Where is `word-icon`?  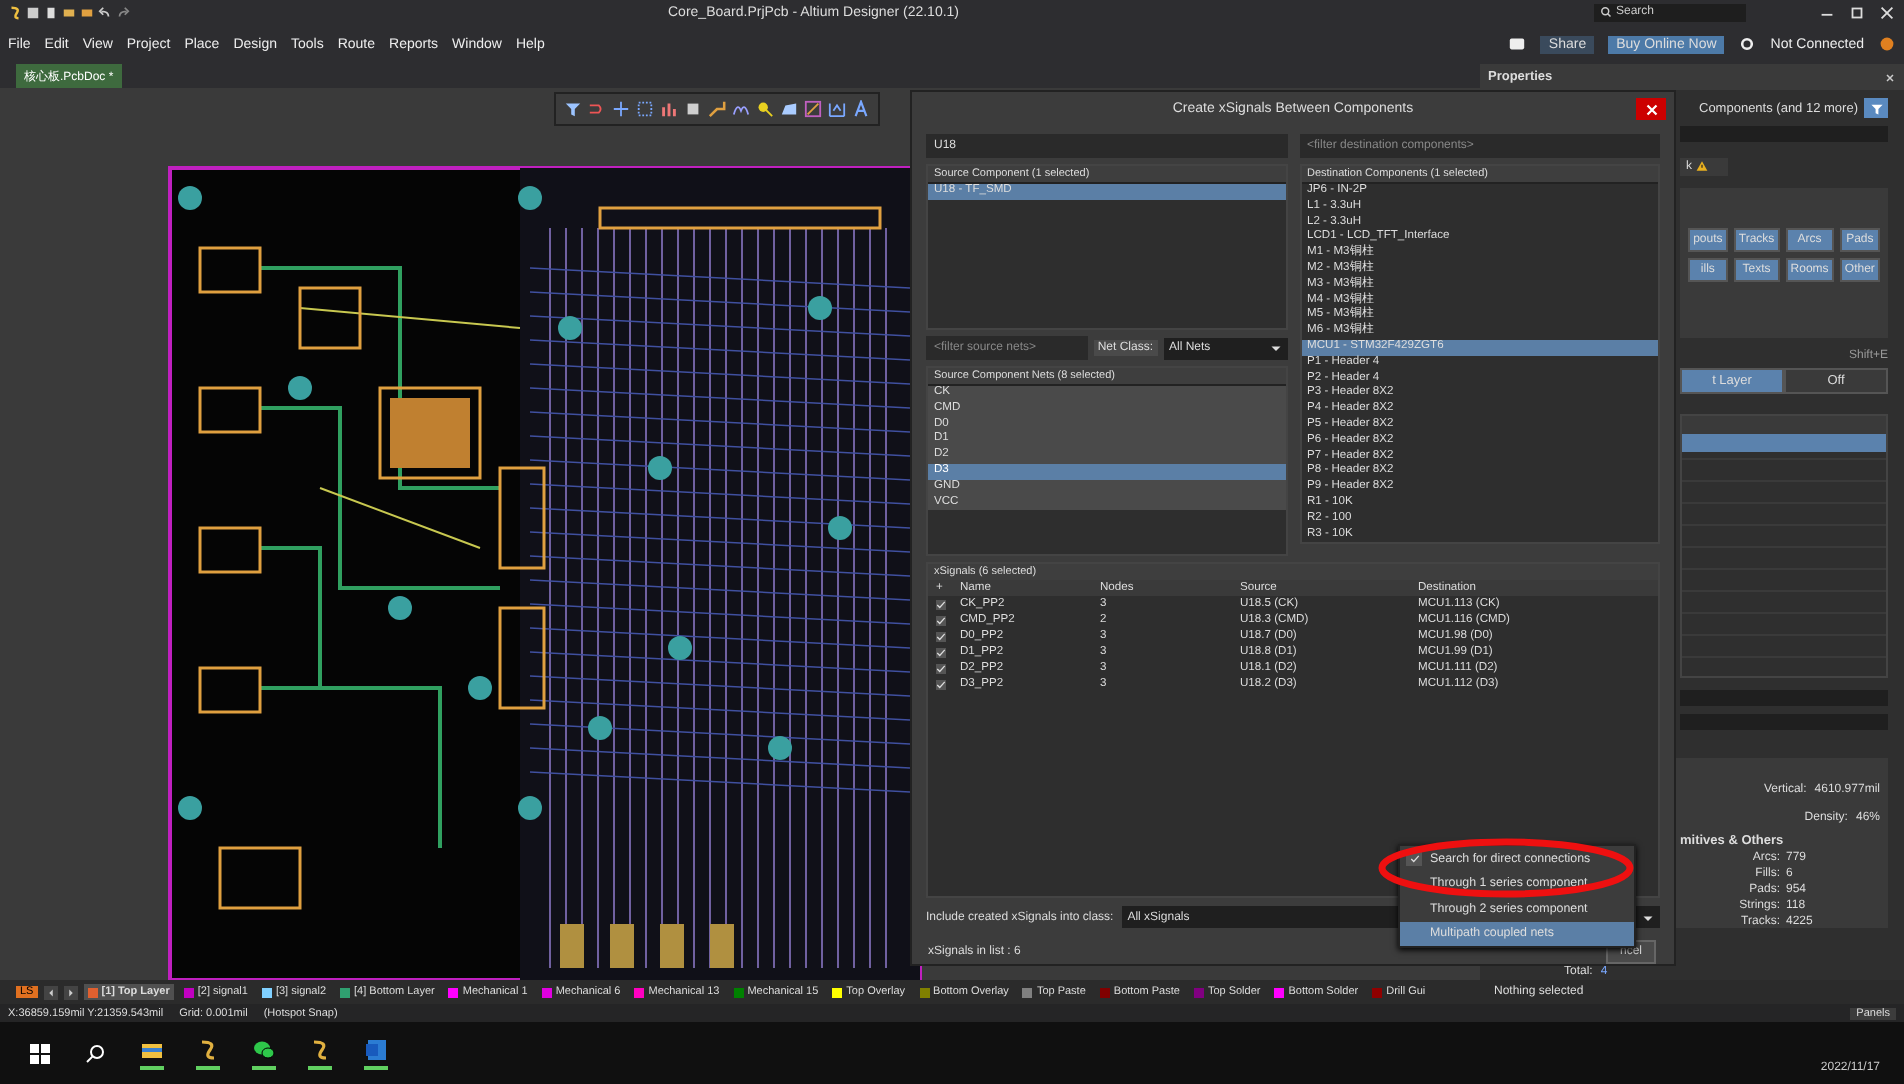 word-icon is located at coordinates (376, 1053).